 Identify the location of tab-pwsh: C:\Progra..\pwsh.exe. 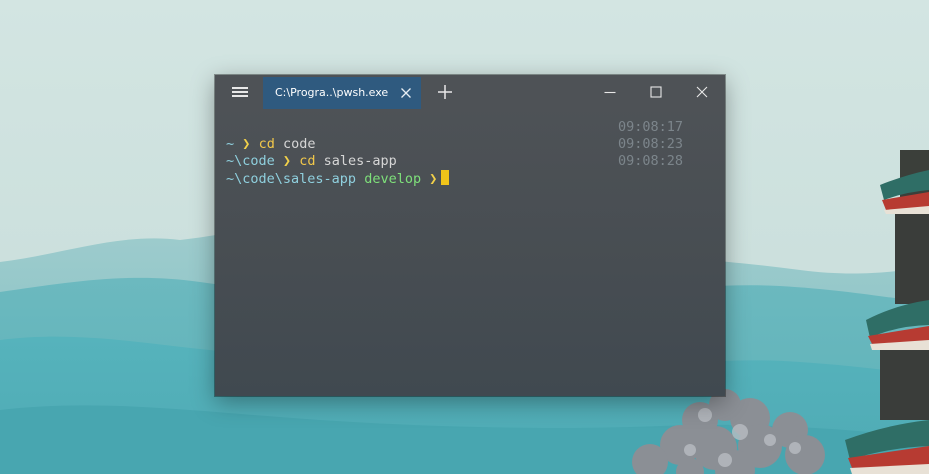
(342, 93).